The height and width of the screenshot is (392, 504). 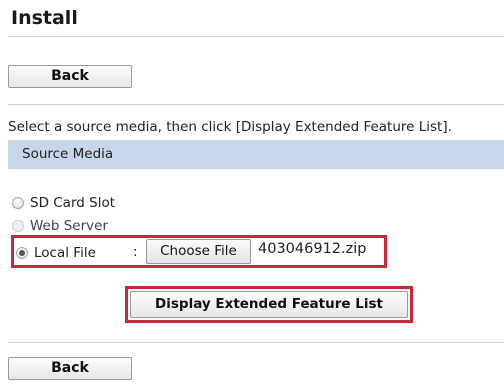 What do you see at coordinates (44, 18) in the screenshot?
I see `page-title: Install` at bounding box center [44, 18].